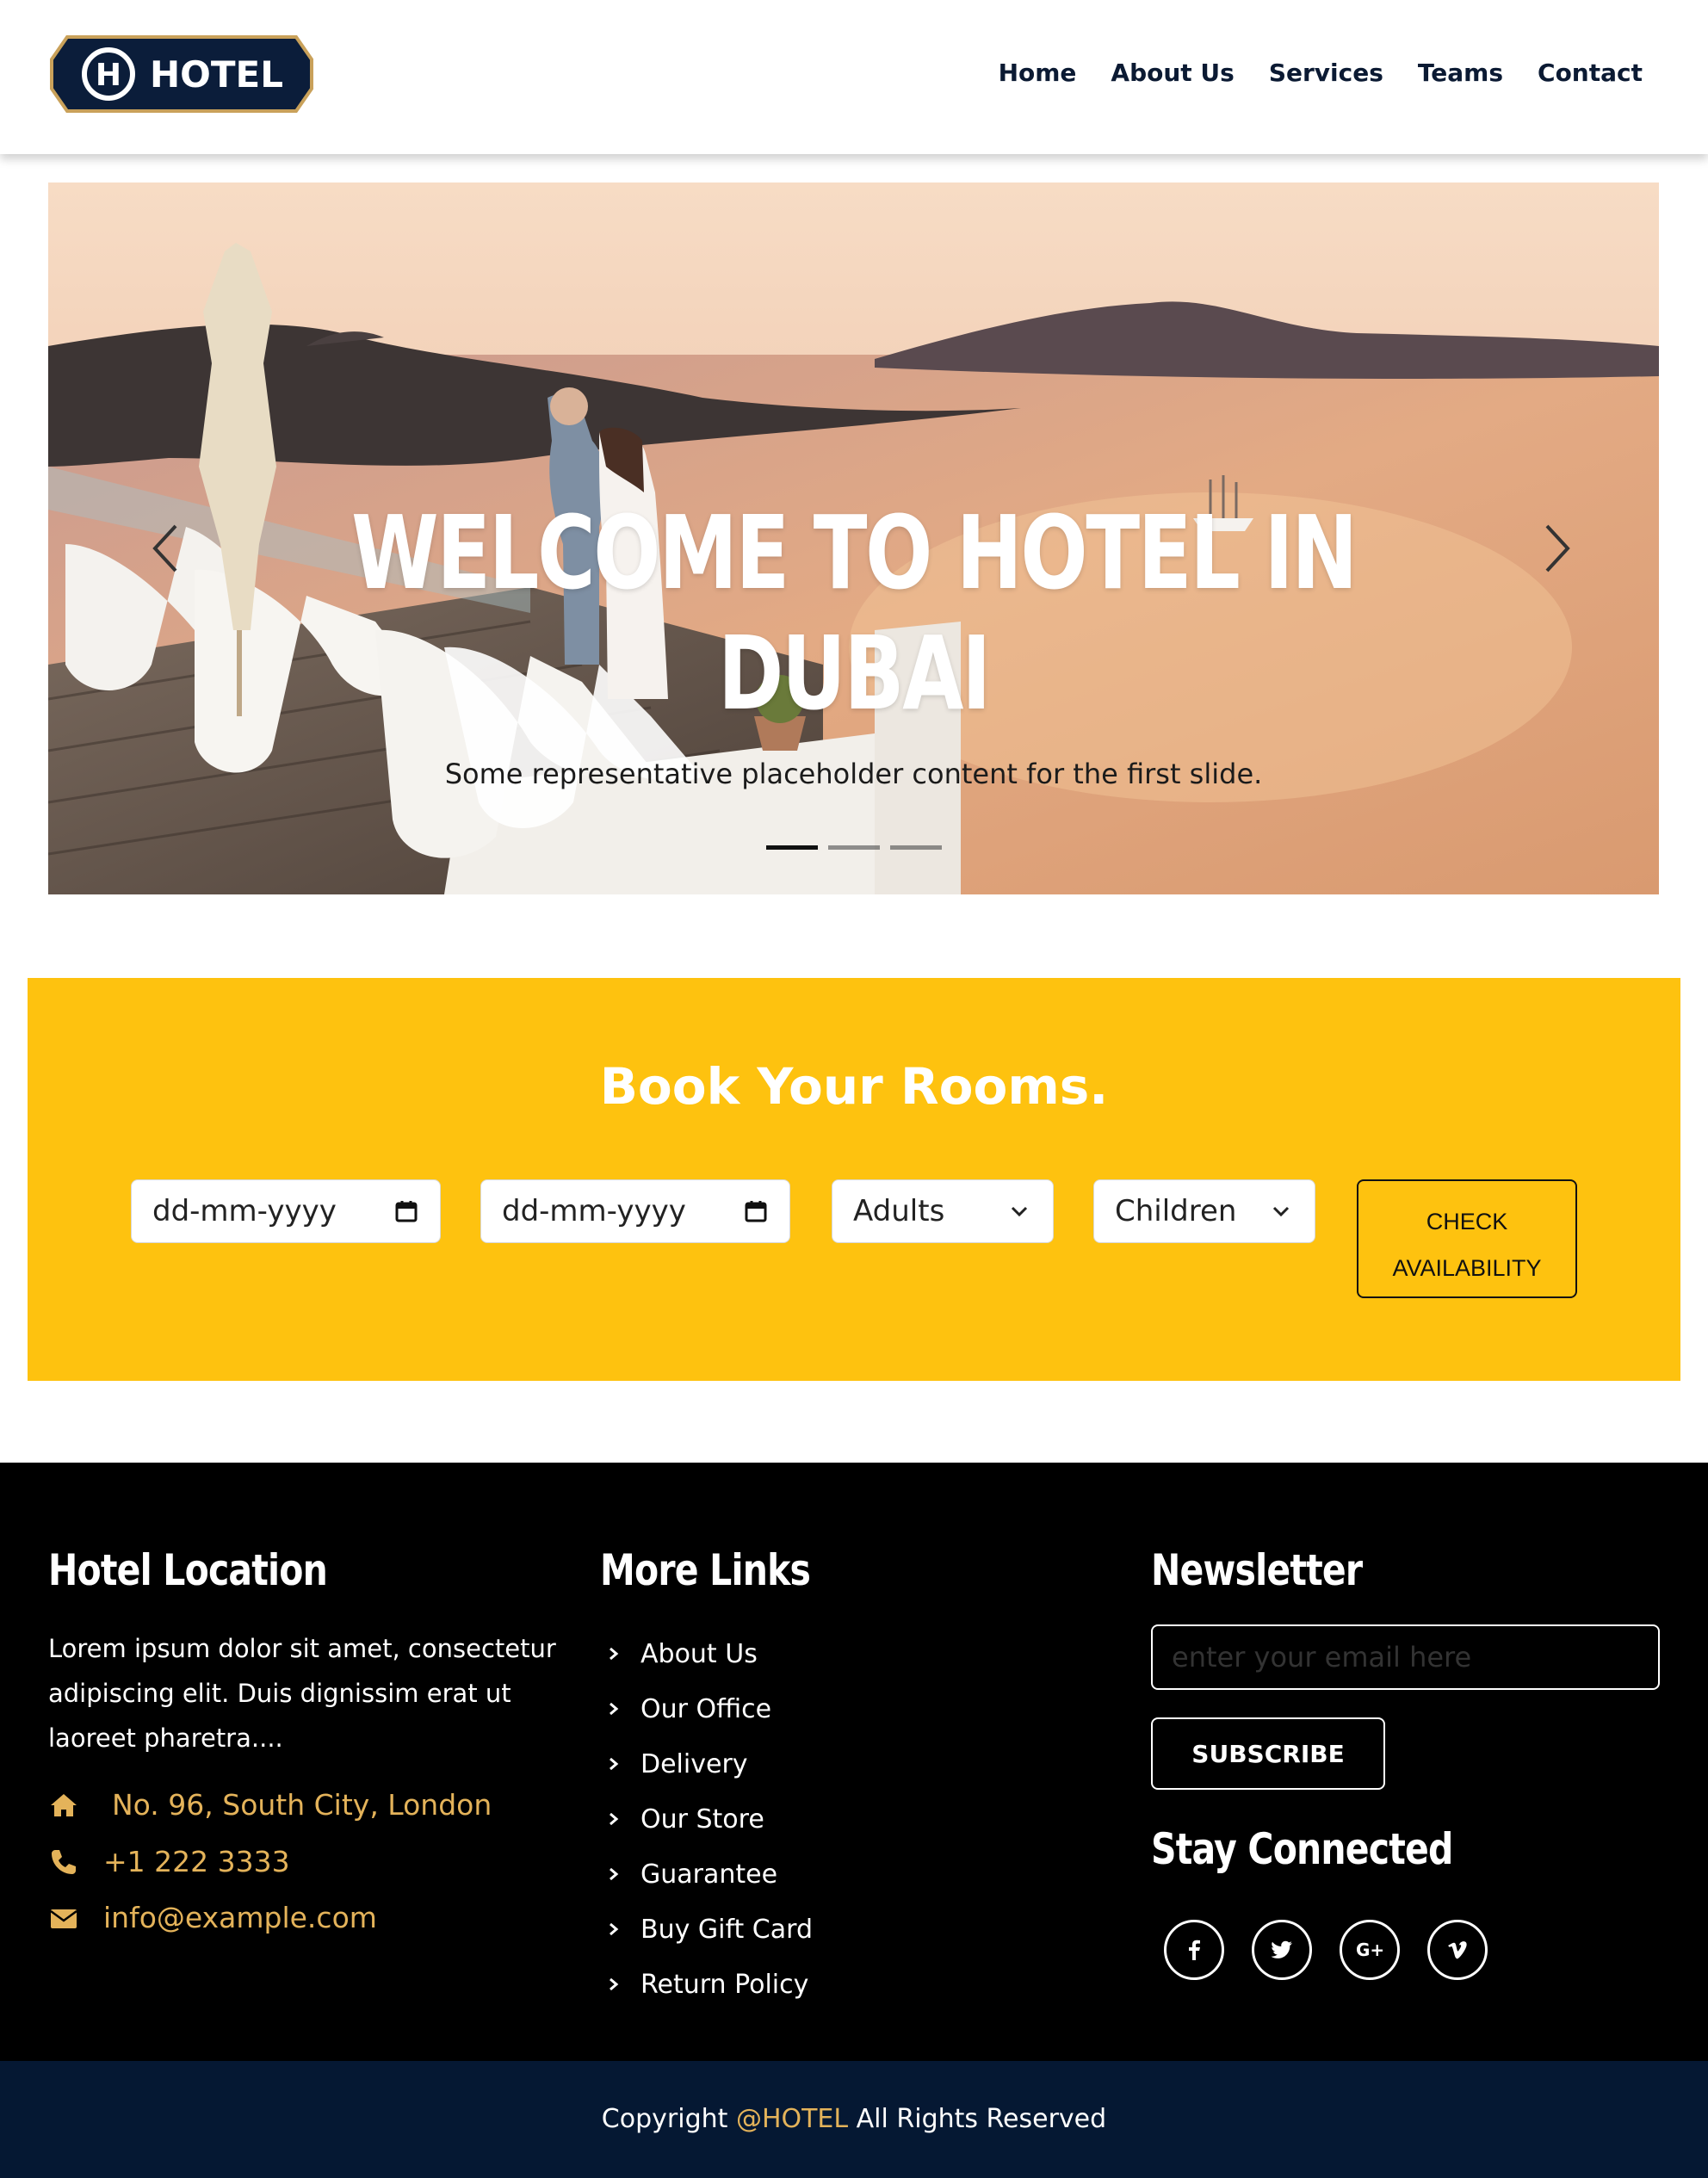  I want to click on home-icon, so click(64, 1804).